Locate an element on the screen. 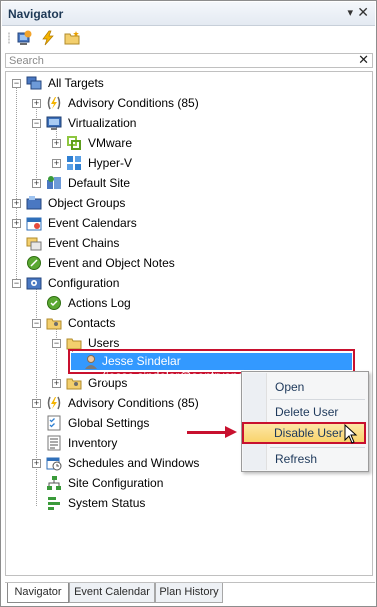 Image resolution: width=377 pixels, height=607 pixels. notes-icon is located at coordinates (34, 263).